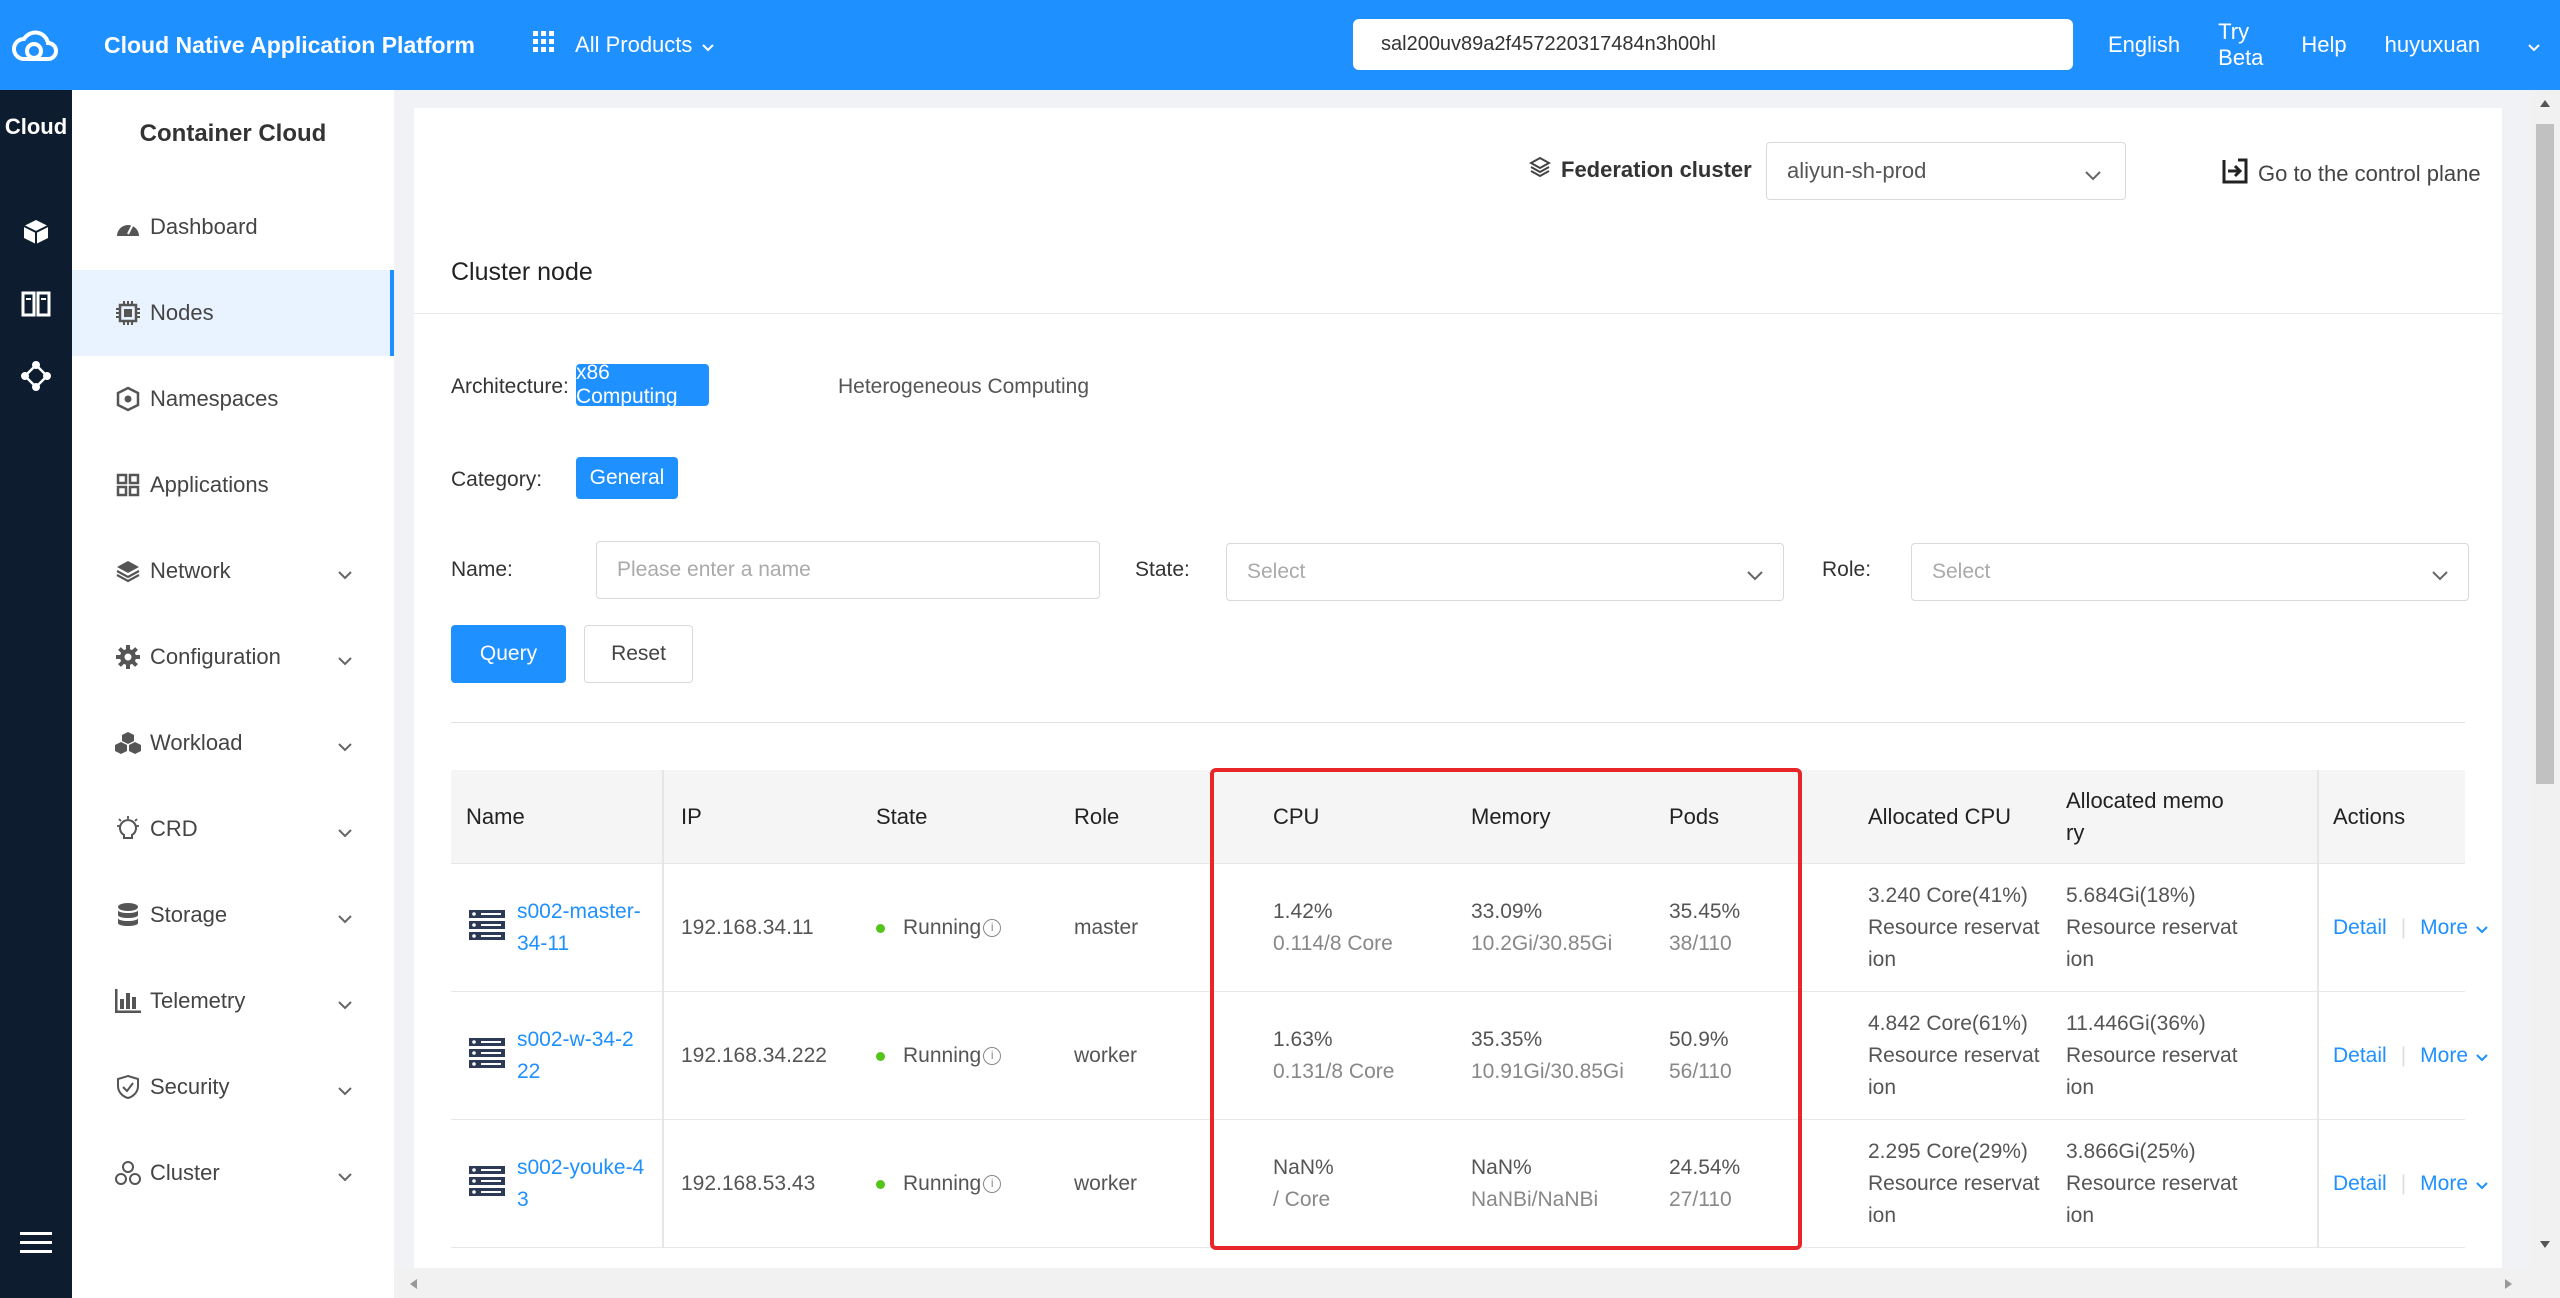 The height and width of the screenshot is (1298, 2560). Describe the element at coordinates (36, 694) in the screenshot. I see `left-rail: Cloud` at that location.